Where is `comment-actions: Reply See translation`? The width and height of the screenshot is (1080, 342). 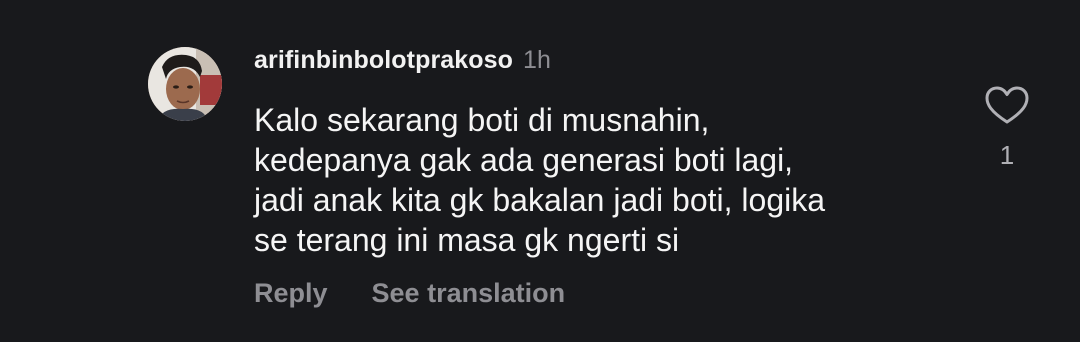
comment-actions: Reply See translation is located at coordinates (409, 293).